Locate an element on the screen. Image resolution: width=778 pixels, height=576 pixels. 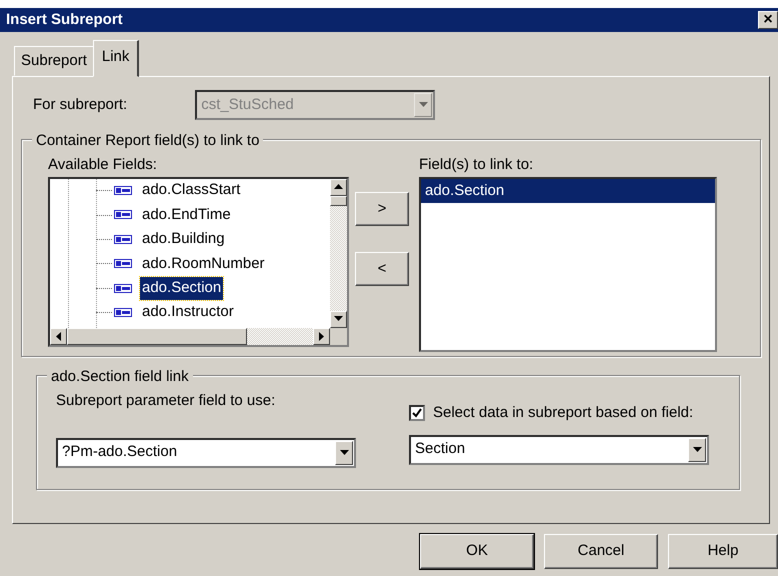
linked-fields-list: ado.Section is located at coordinates (568, 264).